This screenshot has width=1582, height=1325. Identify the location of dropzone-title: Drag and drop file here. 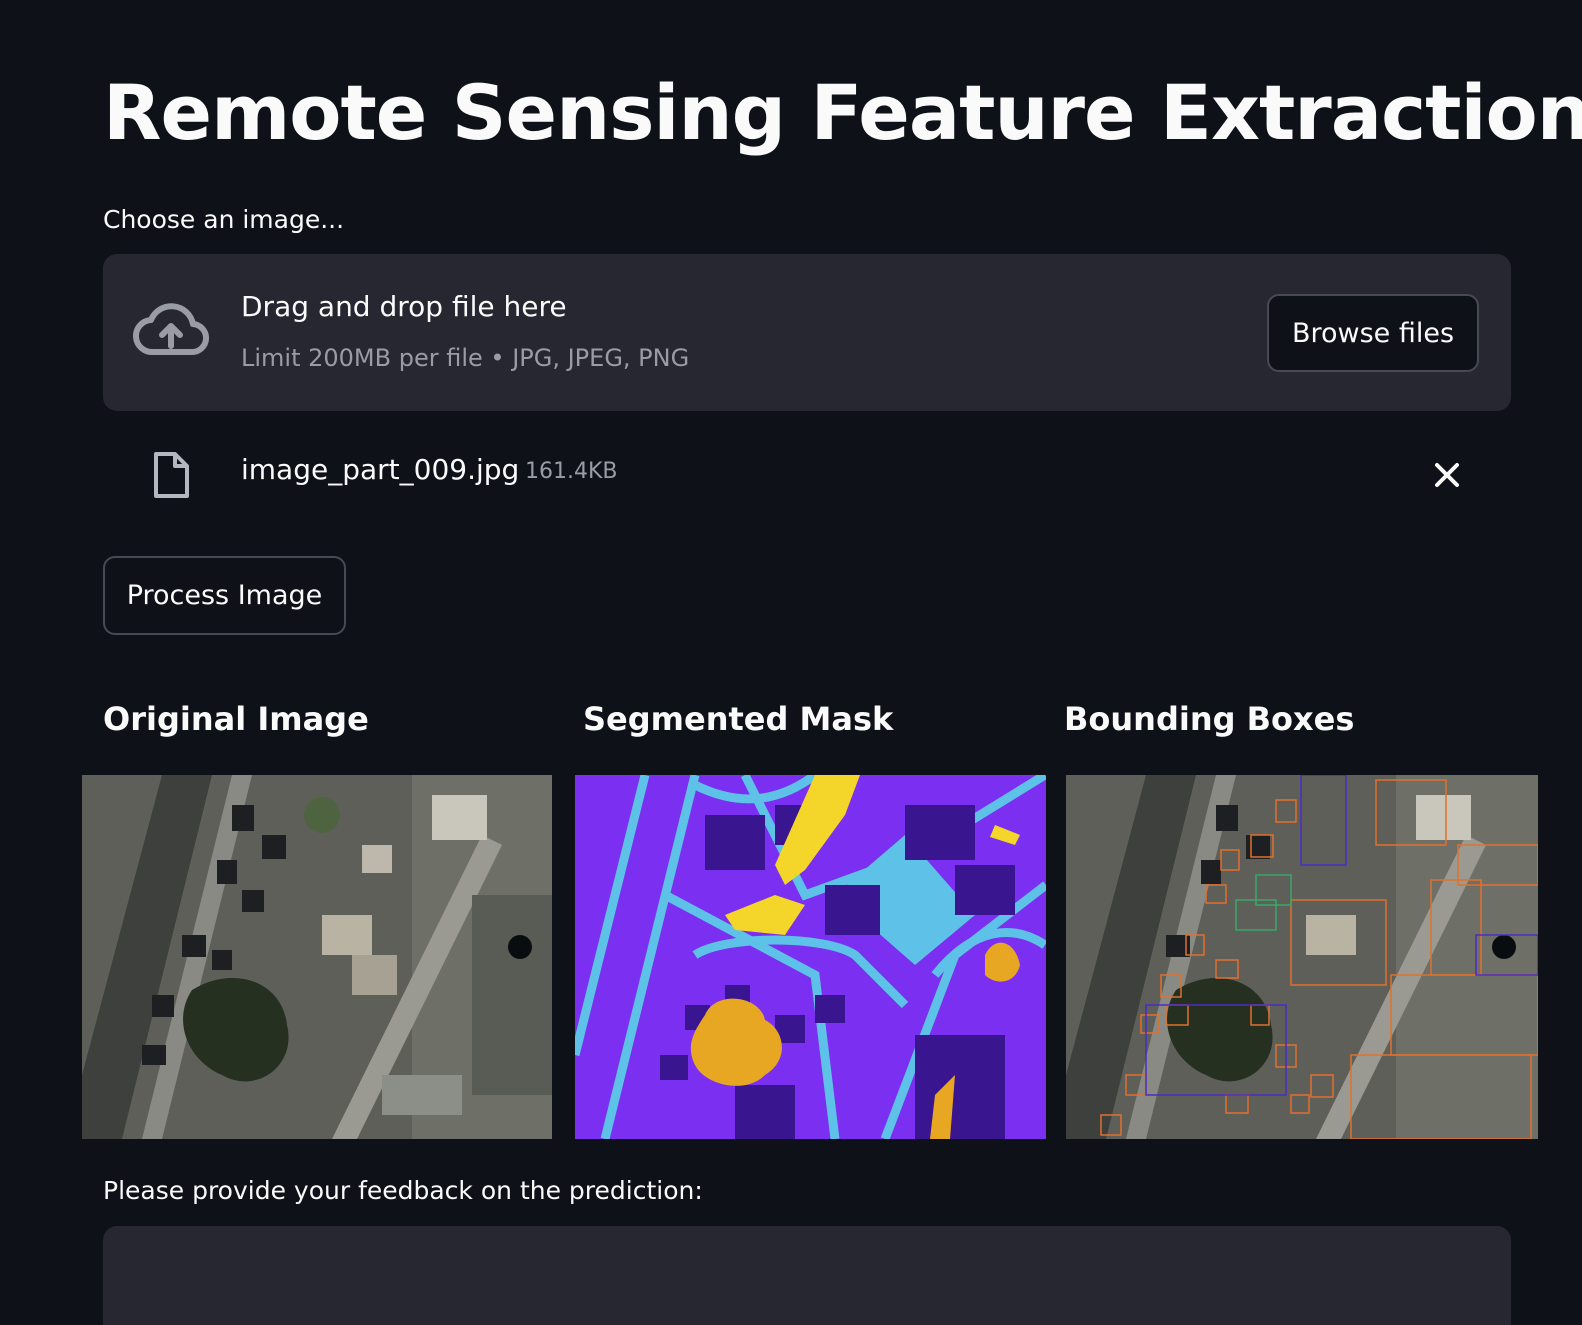
(404, 306).